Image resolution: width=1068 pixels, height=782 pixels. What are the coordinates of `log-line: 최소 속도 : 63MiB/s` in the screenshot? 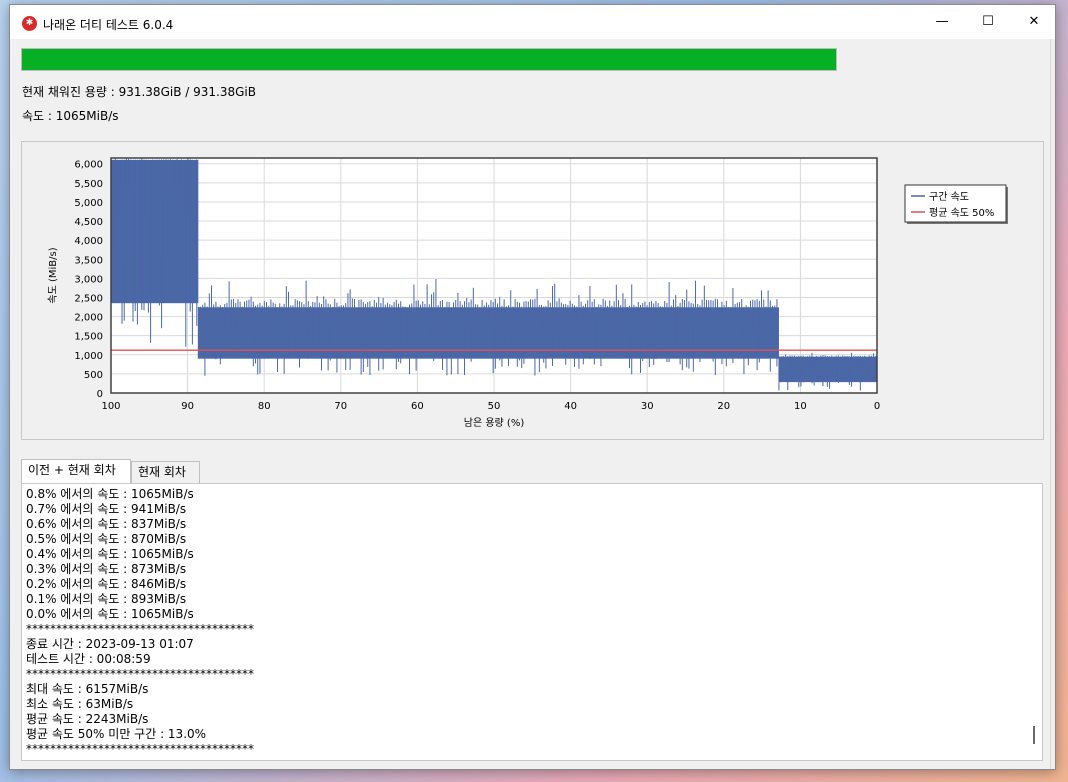 It's located at (80, 704).